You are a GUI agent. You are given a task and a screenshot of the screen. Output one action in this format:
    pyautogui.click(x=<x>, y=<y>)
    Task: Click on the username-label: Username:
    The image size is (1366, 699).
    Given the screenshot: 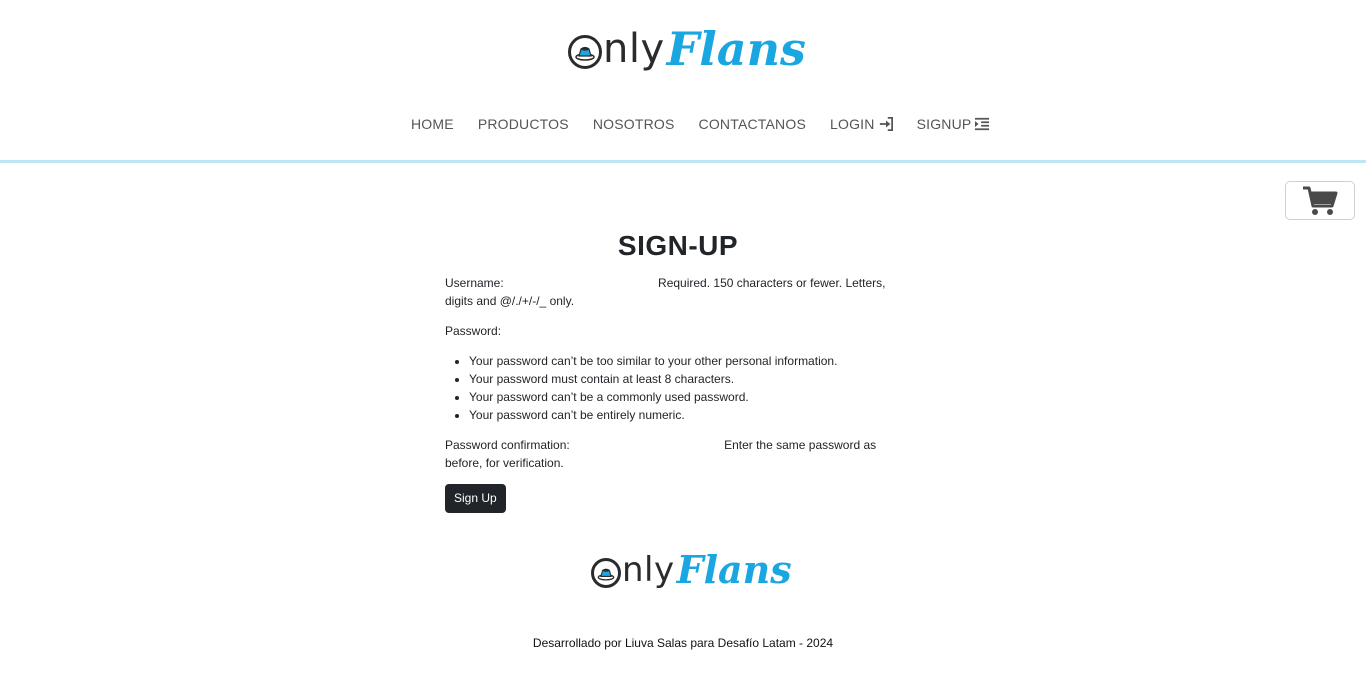 What is the action you would take?
    pyautogui.click(x=474, y=283)
    